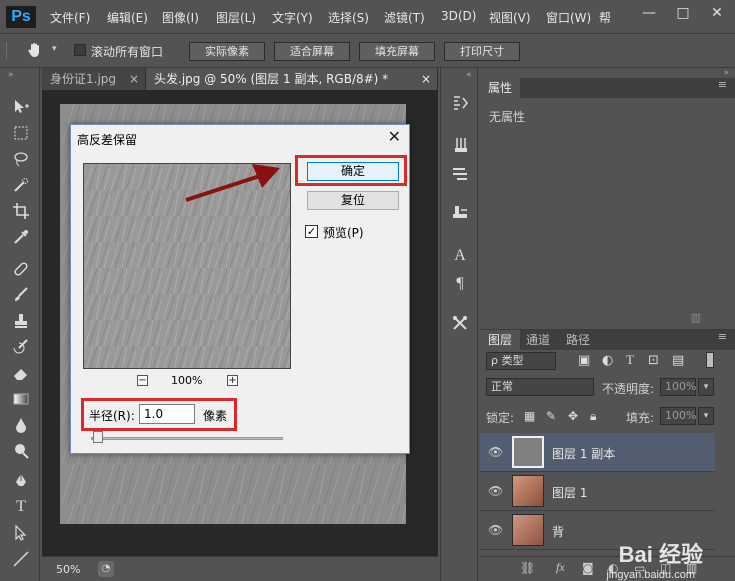 The image size is (735, 581). What do you see at coordinates (710, 360) in the screenshot?
I see `filter-toggle-icon` at bounding box center [710, 360].